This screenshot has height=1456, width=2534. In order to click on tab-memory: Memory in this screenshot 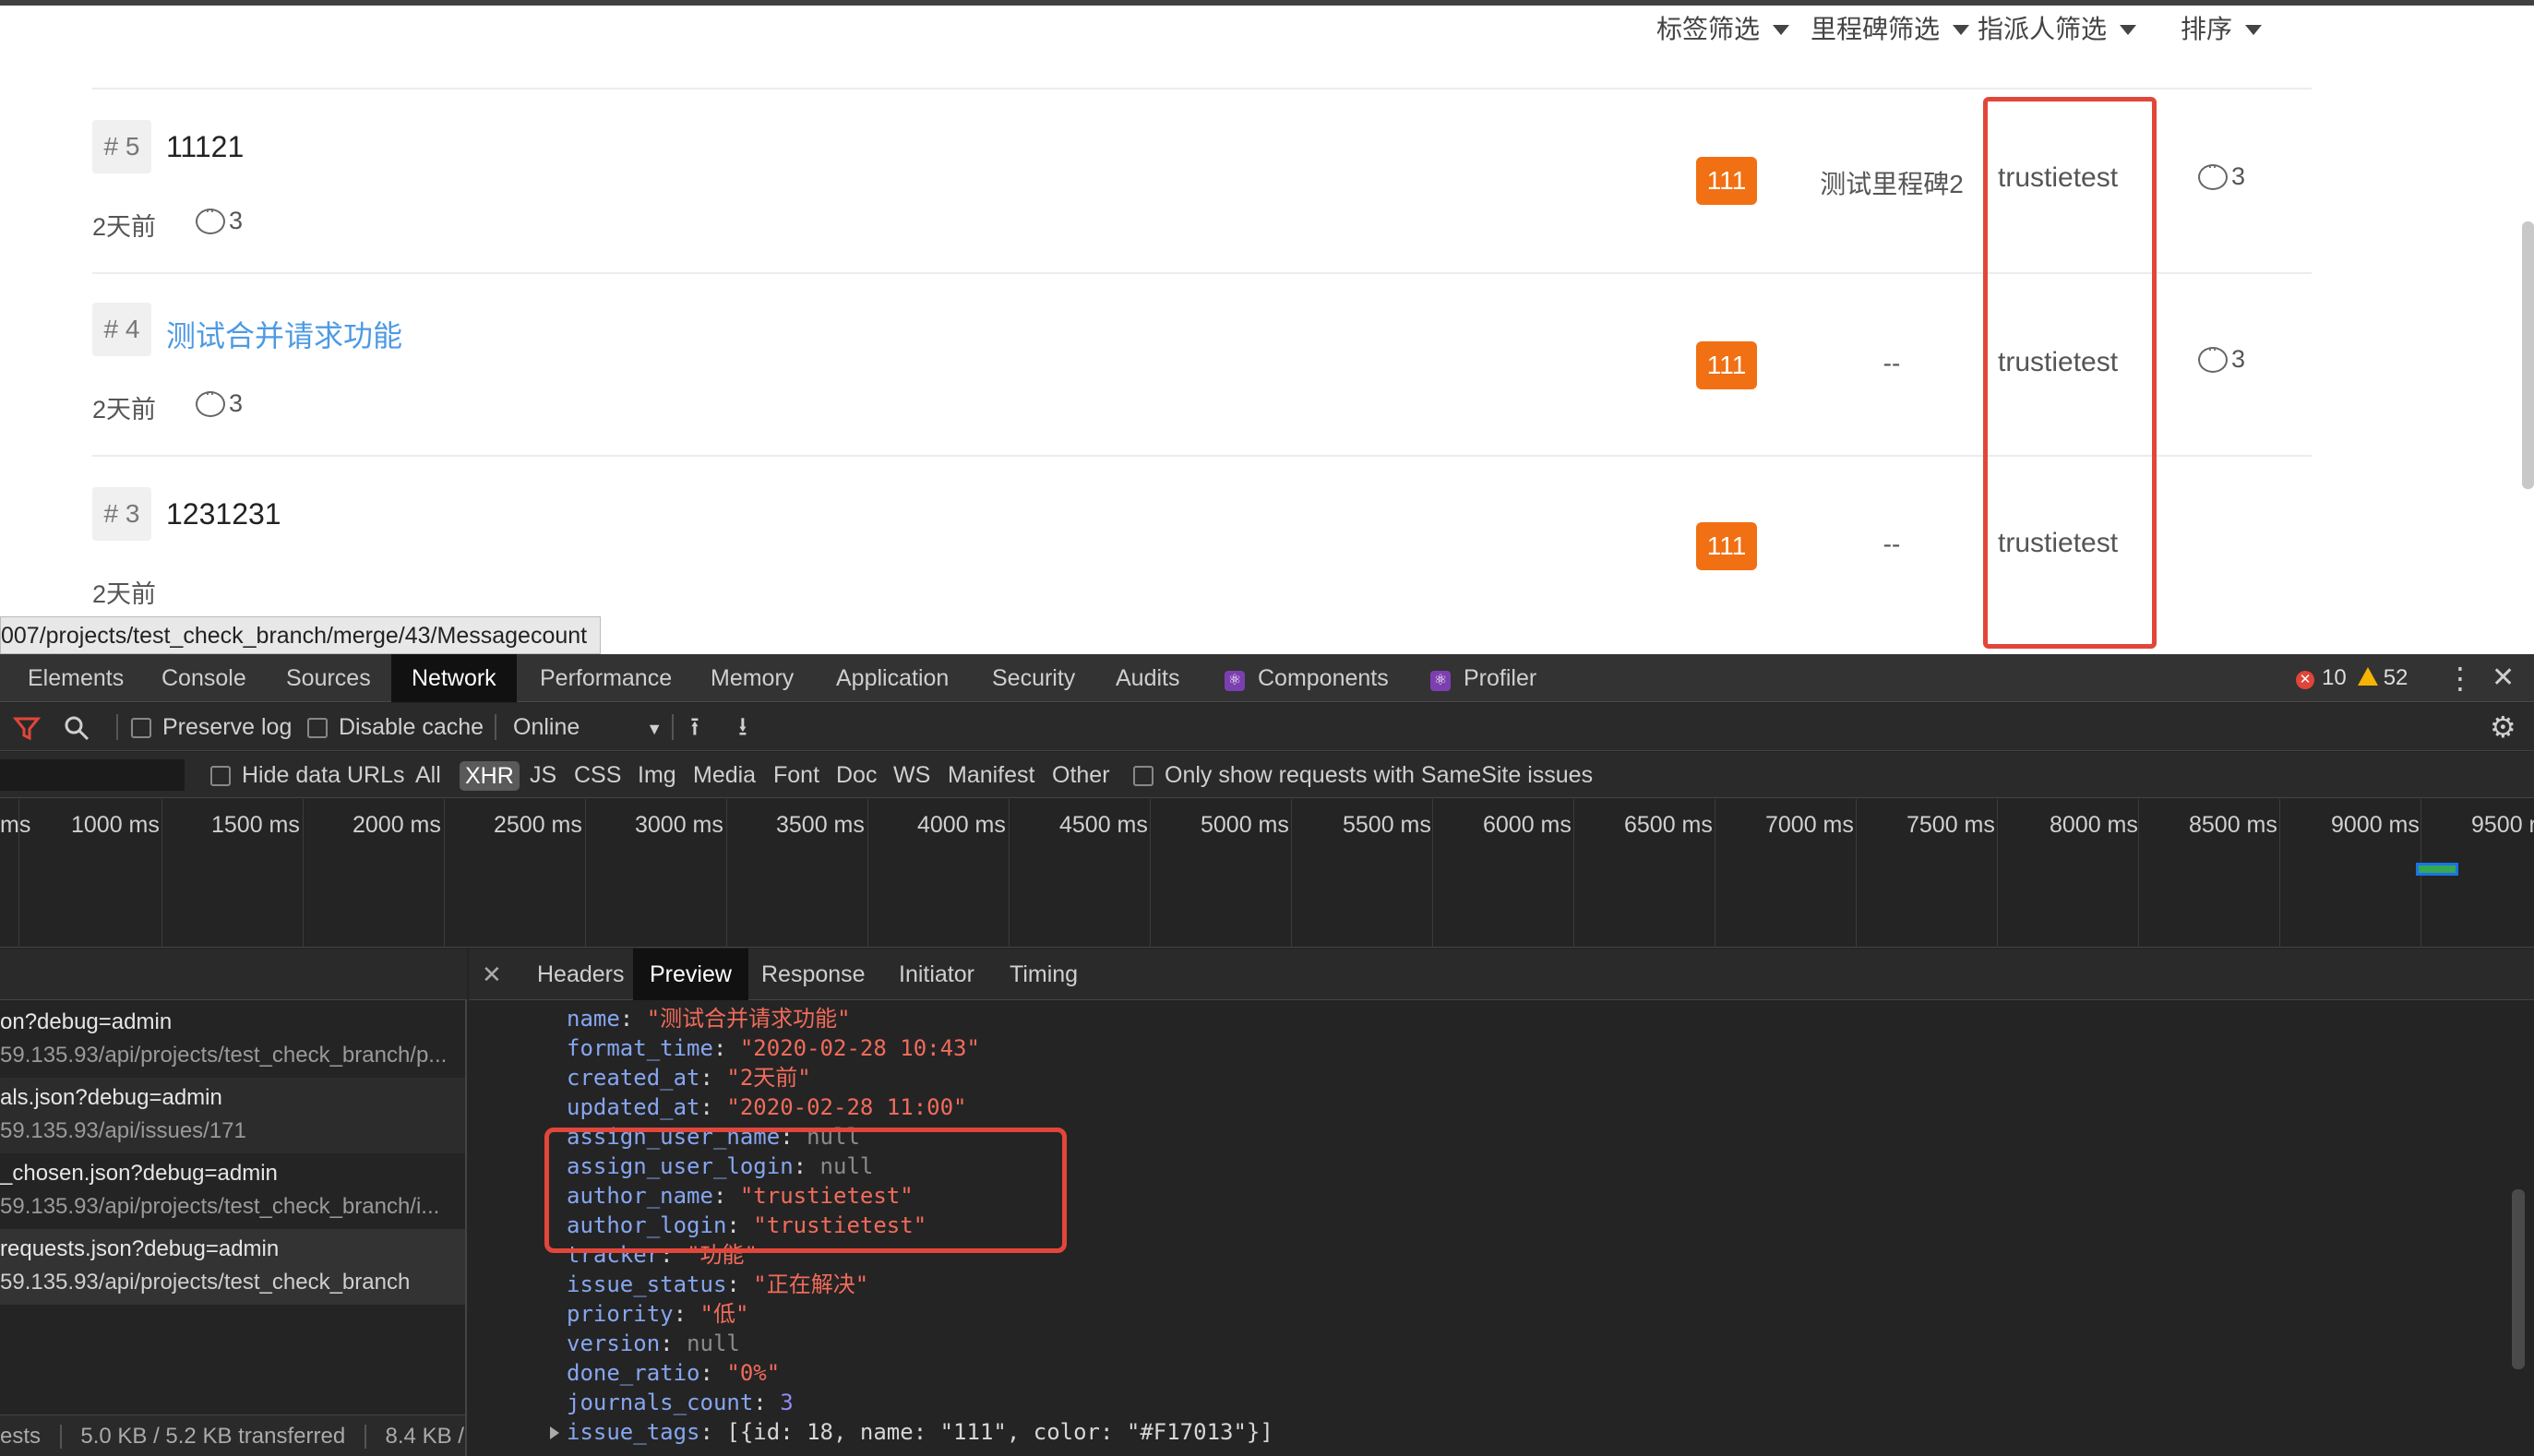, I will do `click(752, 678)`.